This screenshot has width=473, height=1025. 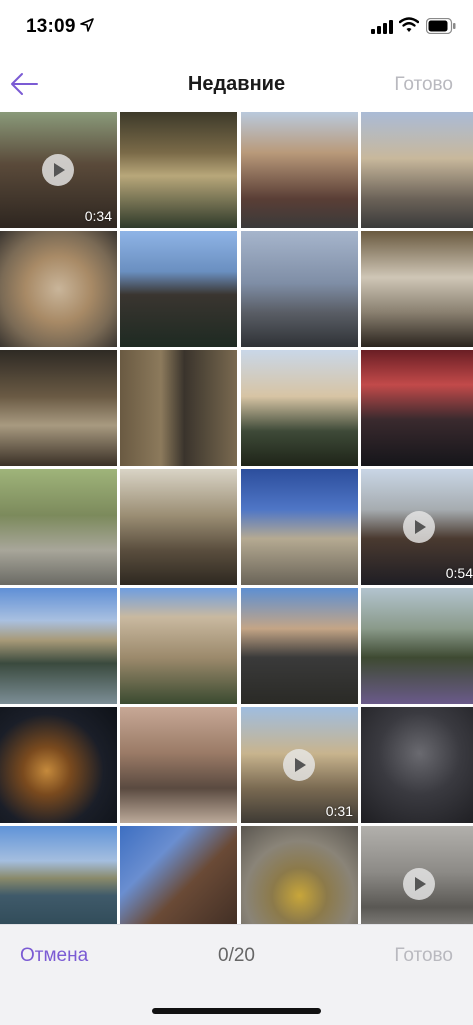 I want to click on battery-icon, so click(x=441, y=26).